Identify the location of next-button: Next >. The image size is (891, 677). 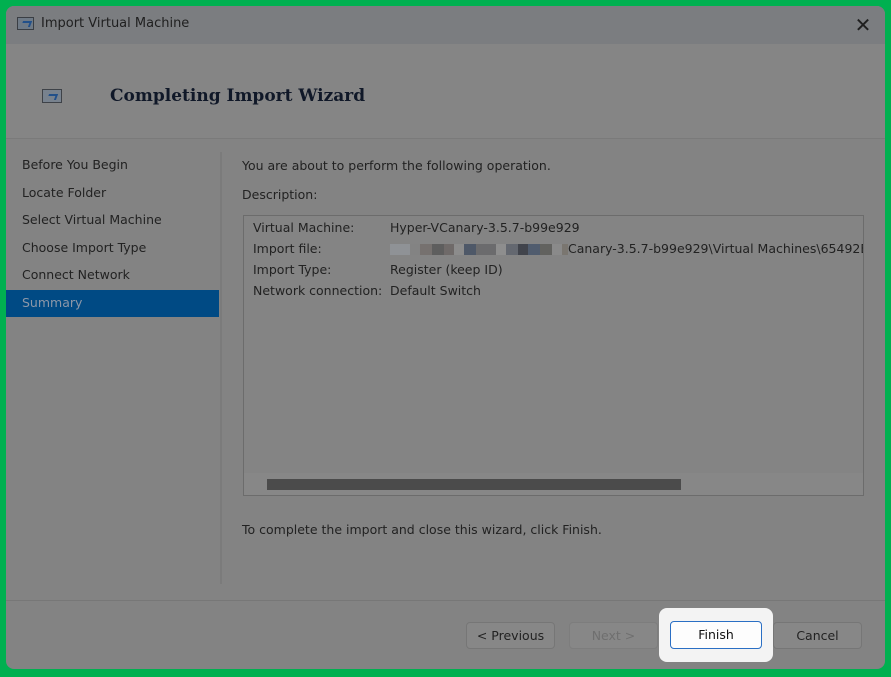
(613, 635).